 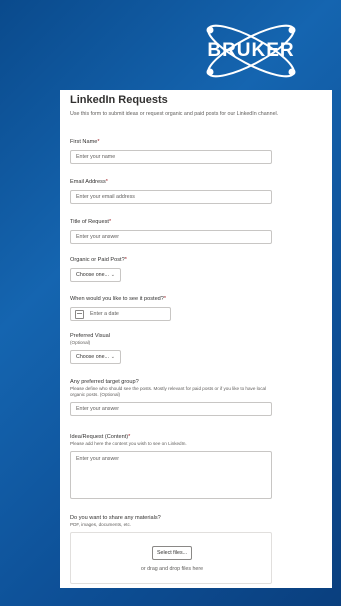 I want to click on bruker-logo: BRUKER, so click(x=251, y=51).